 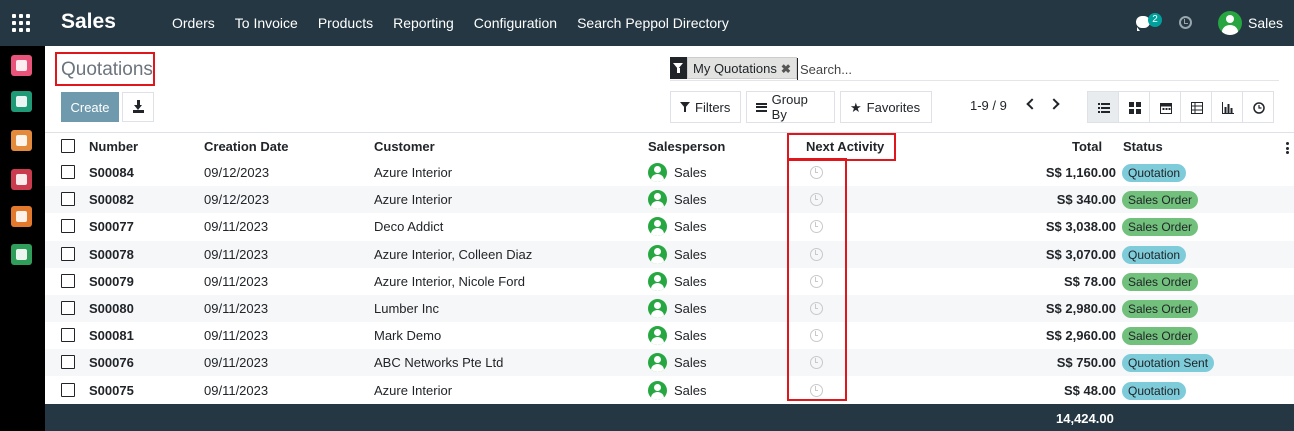 I want to click on search-facet: My Quotations ✖, so click(x=733, y=68).